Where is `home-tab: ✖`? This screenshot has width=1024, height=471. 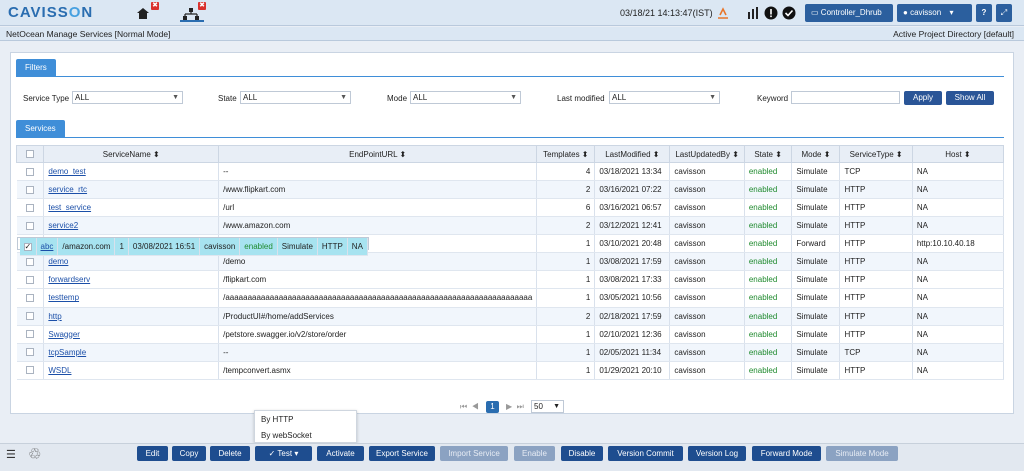 home-tab: ✖ is located at coordinates (146, 12).